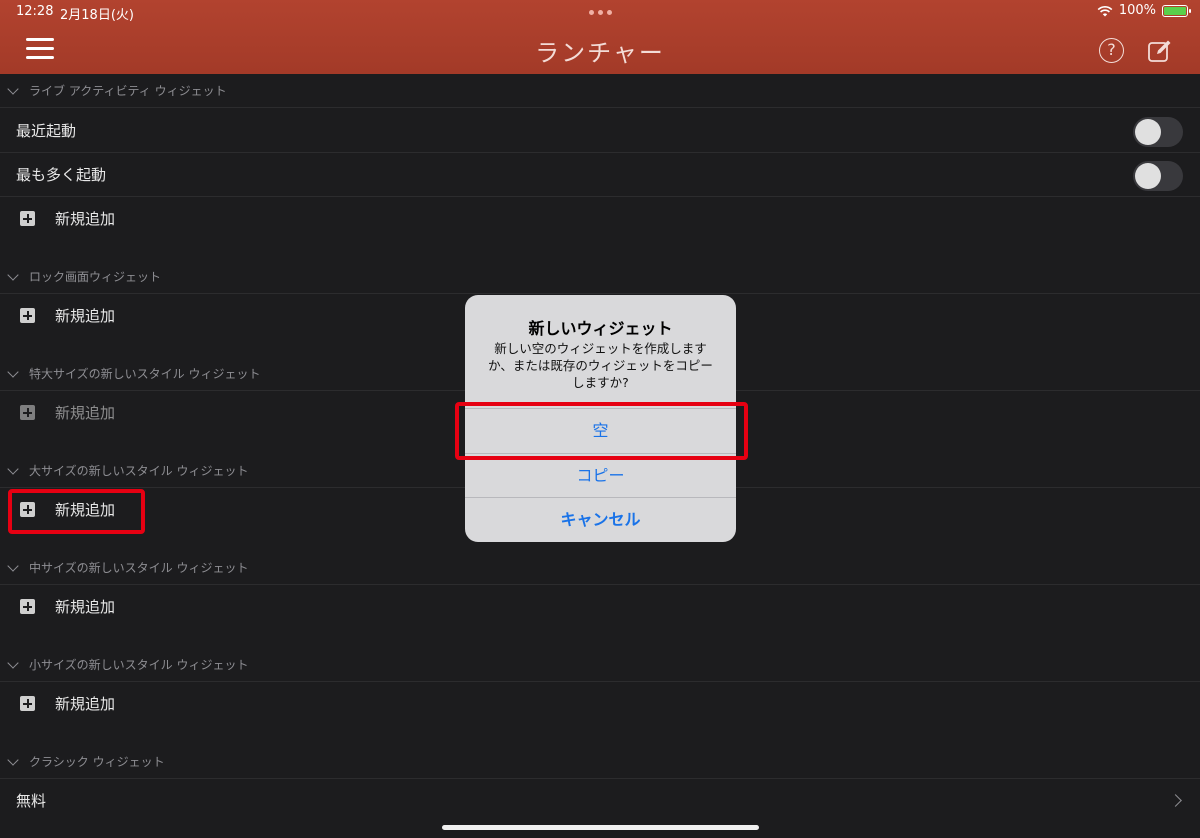 The width and height of the screenshot is (1200, 838). I want to click on section-header-medium: 中サイズの新しいスタイル ウィジェット, so click(600, 568).